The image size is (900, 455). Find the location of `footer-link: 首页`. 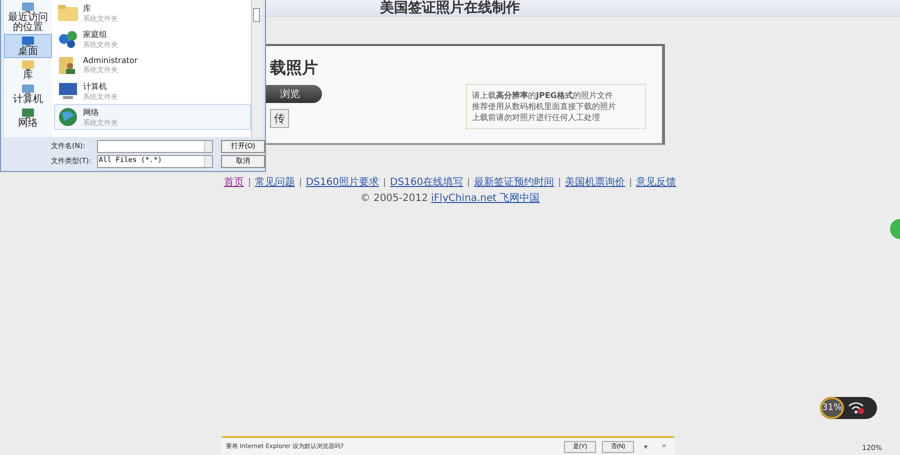

footer-link: 首页 is located at coordinates (234, 182).